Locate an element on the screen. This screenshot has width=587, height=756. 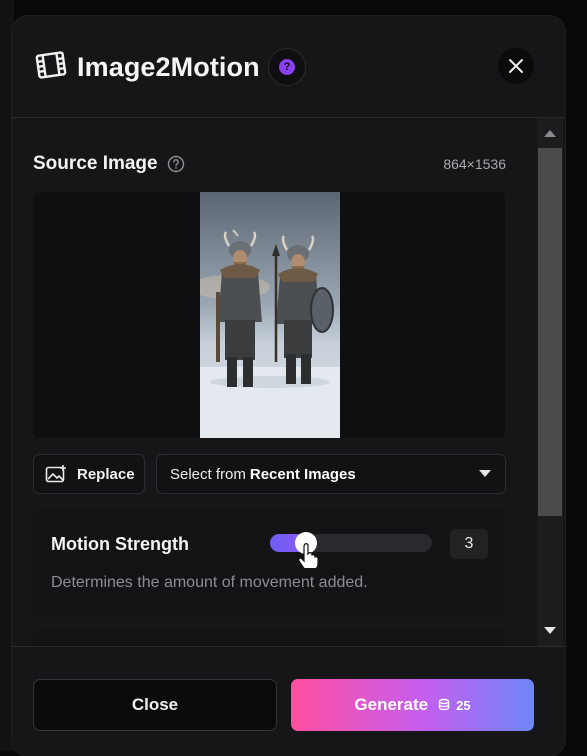
dialog-header: Image2Motion ? is located at coordinates (288, 67).